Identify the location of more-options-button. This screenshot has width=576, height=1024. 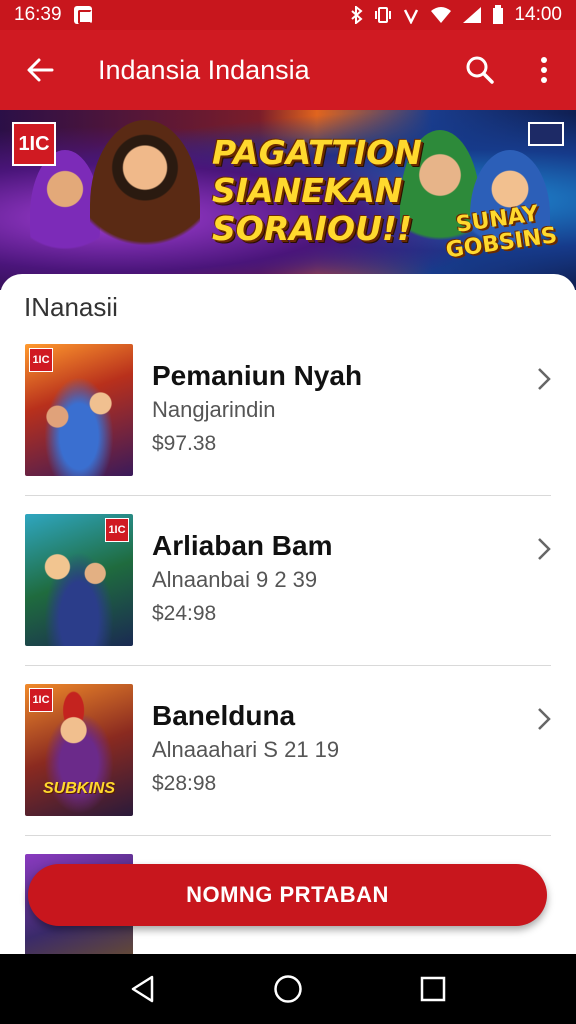
(544, 70).